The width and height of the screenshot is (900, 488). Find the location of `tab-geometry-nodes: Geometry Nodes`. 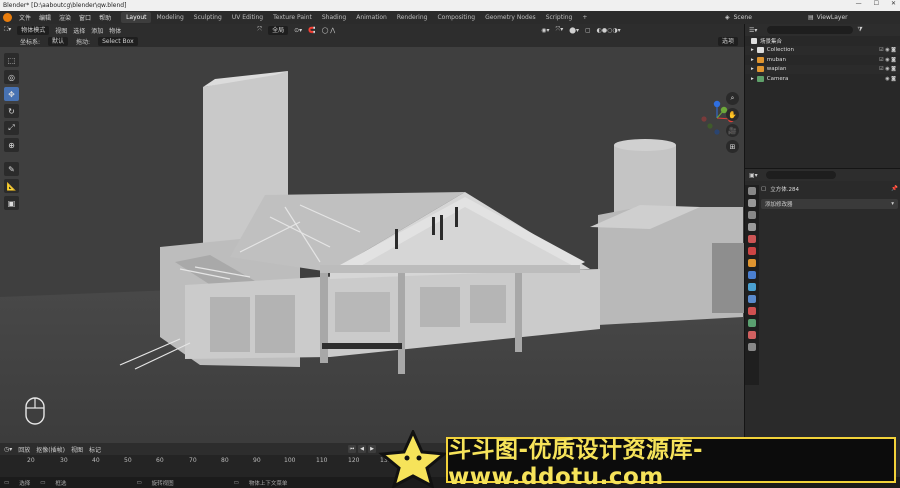

tab-geometry-nodes: Geometry Nodes is located at coordinates (510, 17).